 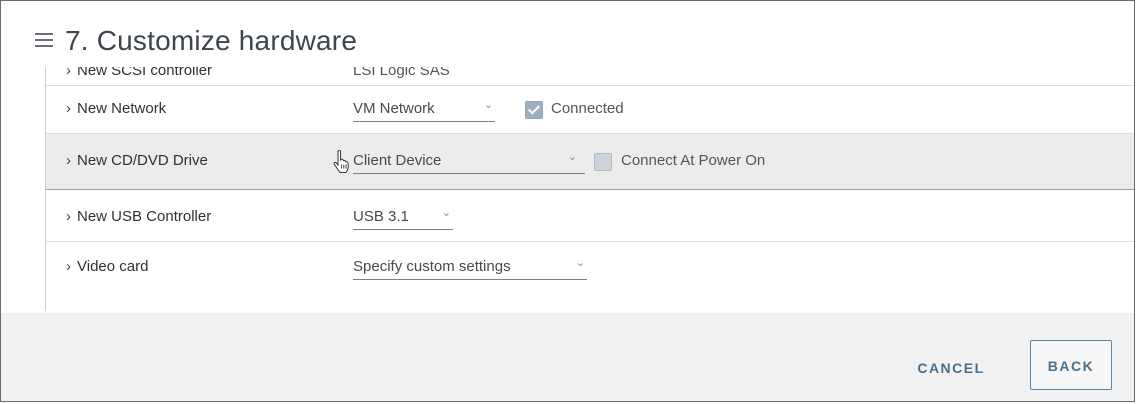 I want to click on back-button: BACK, so click(x=1071, y=365).